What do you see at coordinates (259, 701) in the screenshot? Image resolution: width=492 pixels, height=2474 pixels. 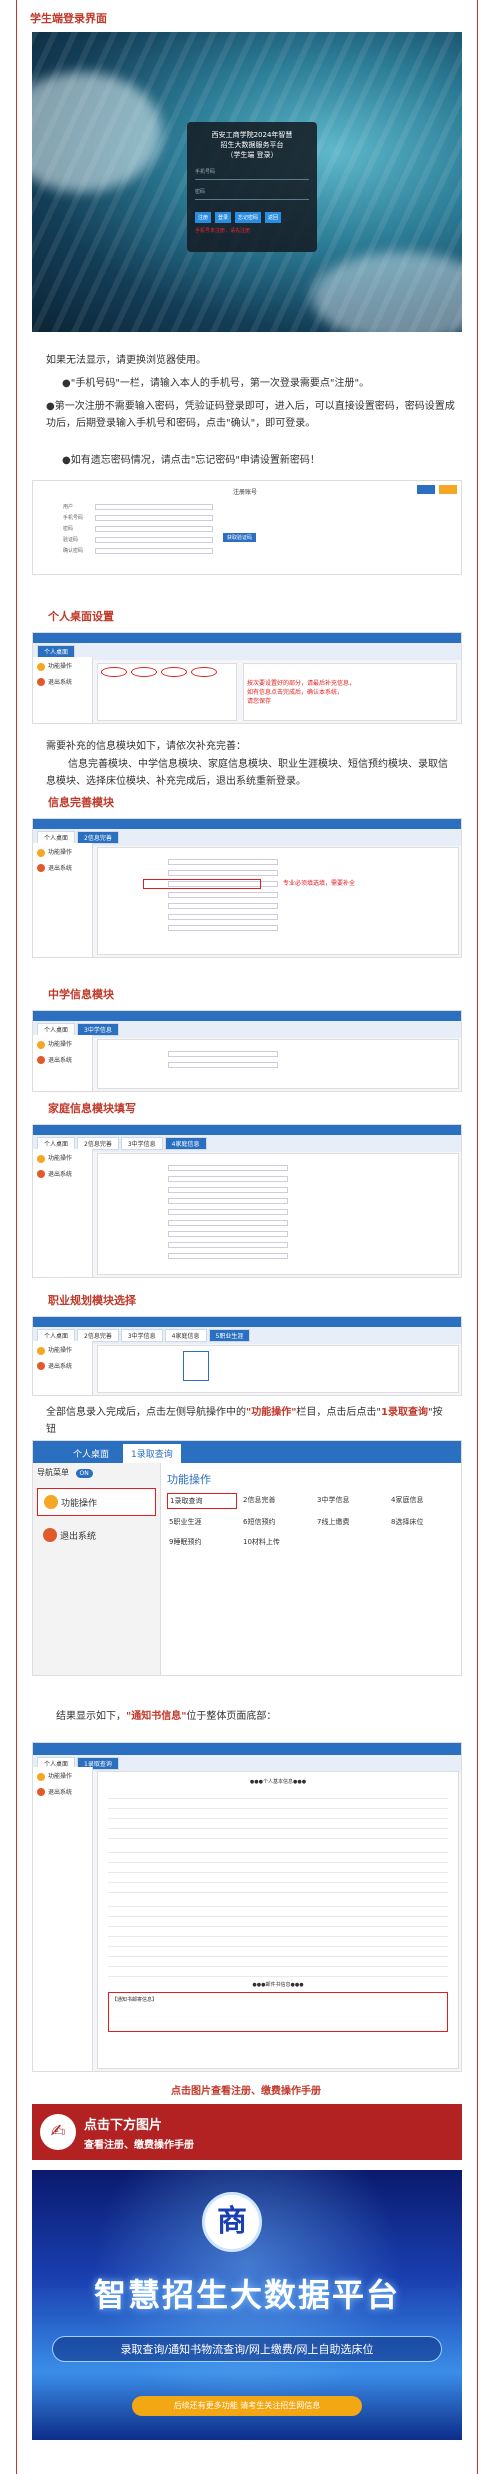 I see `desktop-note-3: 请您保存` at bounding box center [259, 701].